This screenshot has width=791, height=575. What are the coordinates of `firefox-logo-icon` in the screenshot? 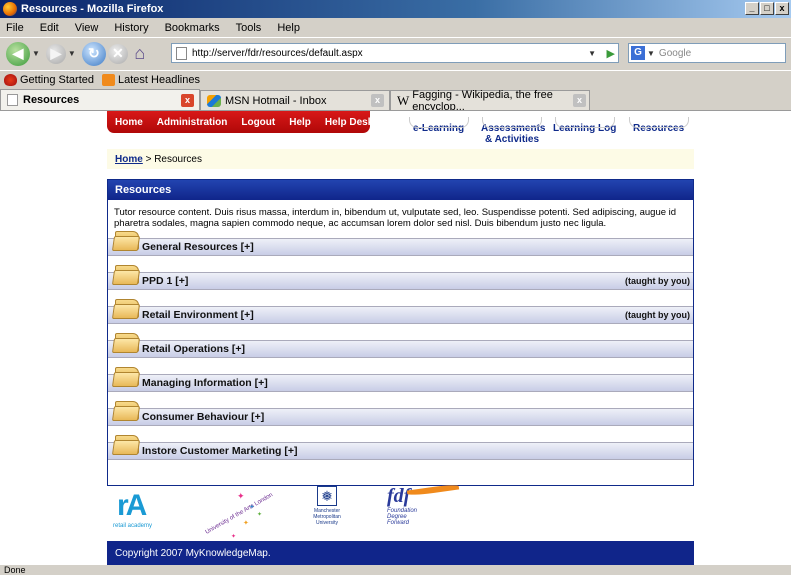 It's located at (10, 9).